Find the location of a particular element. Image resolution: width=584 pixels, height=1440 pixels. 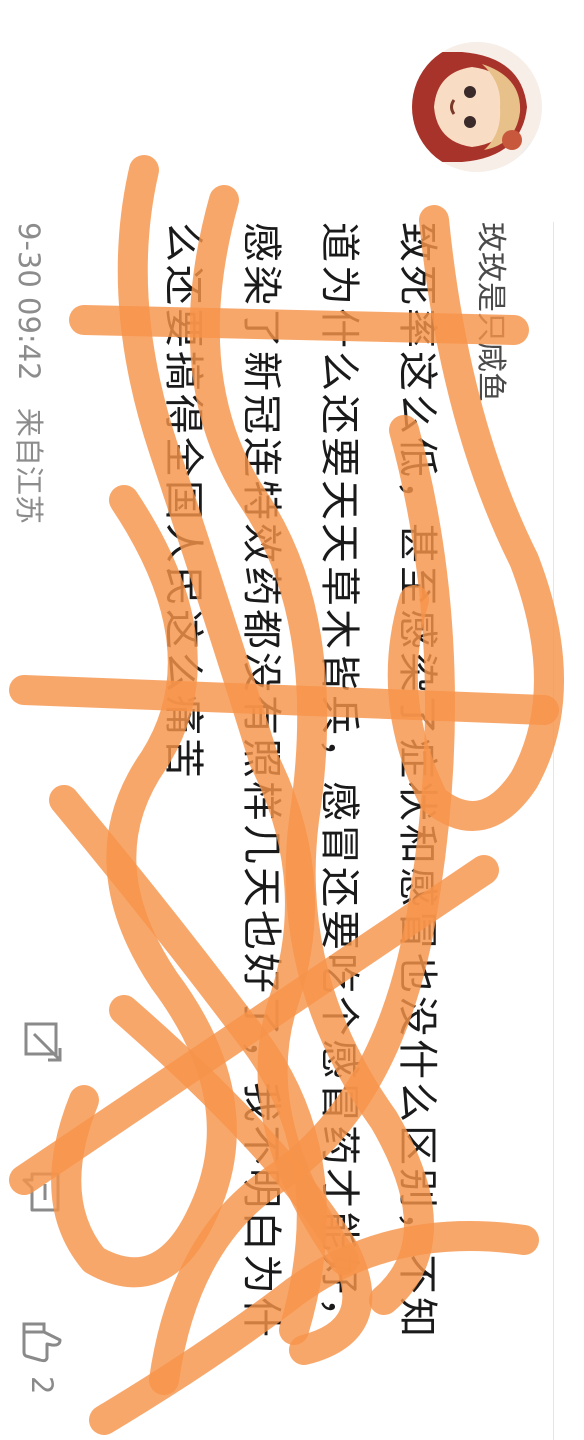

post-timestamp: 9-30 09:42 is located at coordinates (29, 301).